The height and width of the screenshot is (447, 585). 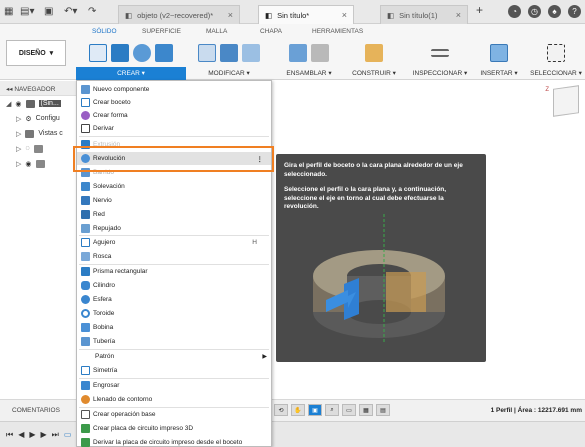 What do you see at coordinates (92, 12) in the screenshot?
I see `redo-icon: ↷` at bounding box center [92, 12].